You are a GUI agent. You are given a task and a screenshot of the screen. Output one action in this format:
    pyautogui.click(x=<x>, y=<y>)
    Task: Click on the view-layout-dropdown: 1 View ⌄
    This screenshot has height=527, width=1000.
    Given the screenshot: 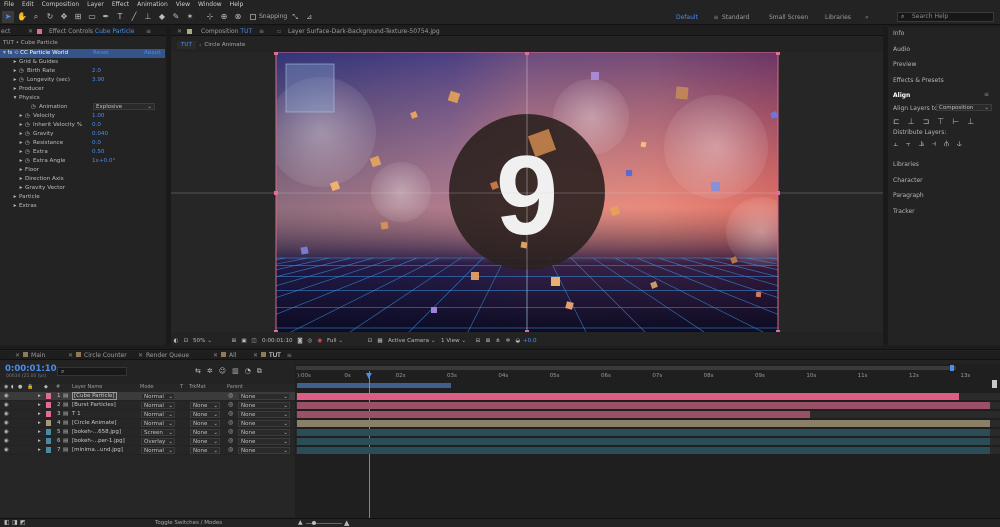 What is the action you would take?
    pyautogui.click(x=457, y=341)
    